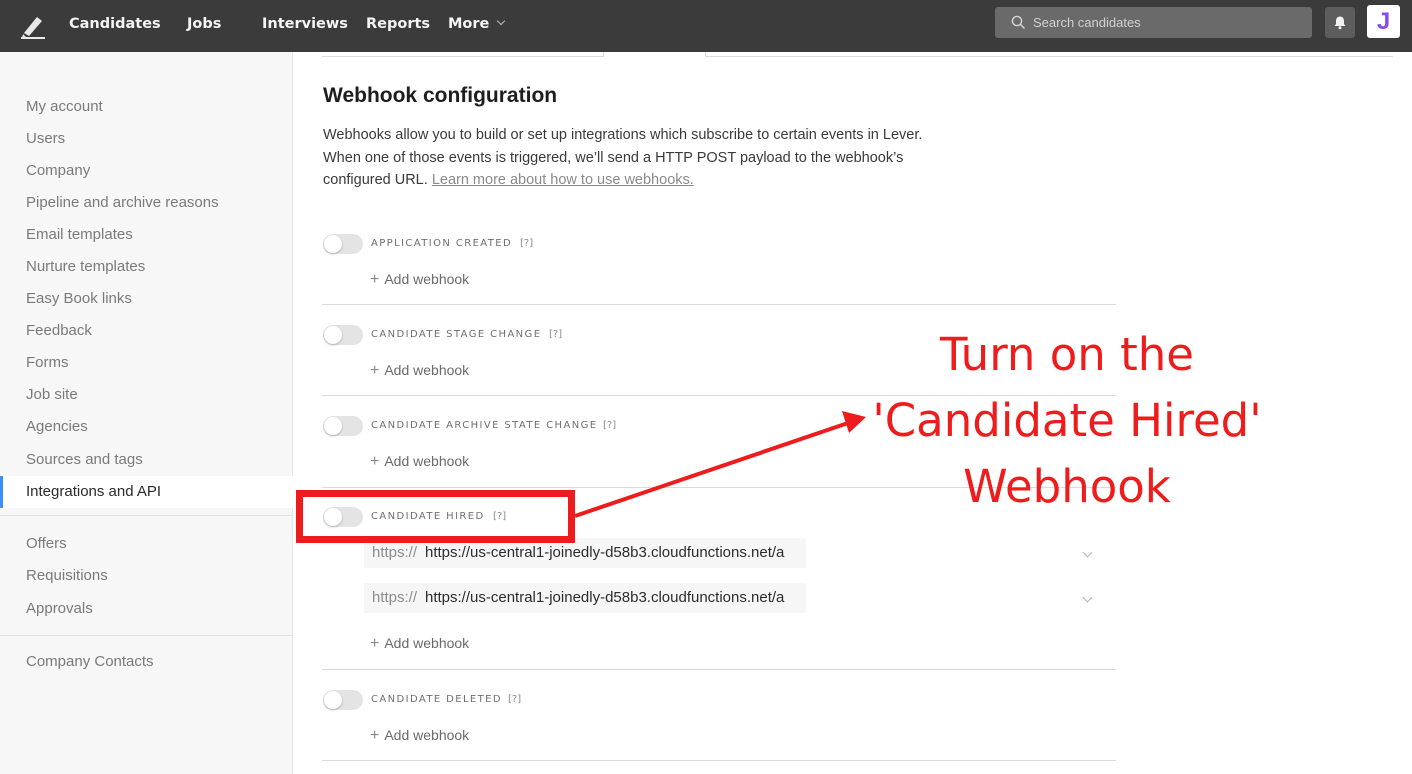 Image resolution: width=1412 pixels, height=774 pixels. Describe the element at coordinates (1067, 486) in the screenshot. I see `annotation-line: Webhook` at that location.